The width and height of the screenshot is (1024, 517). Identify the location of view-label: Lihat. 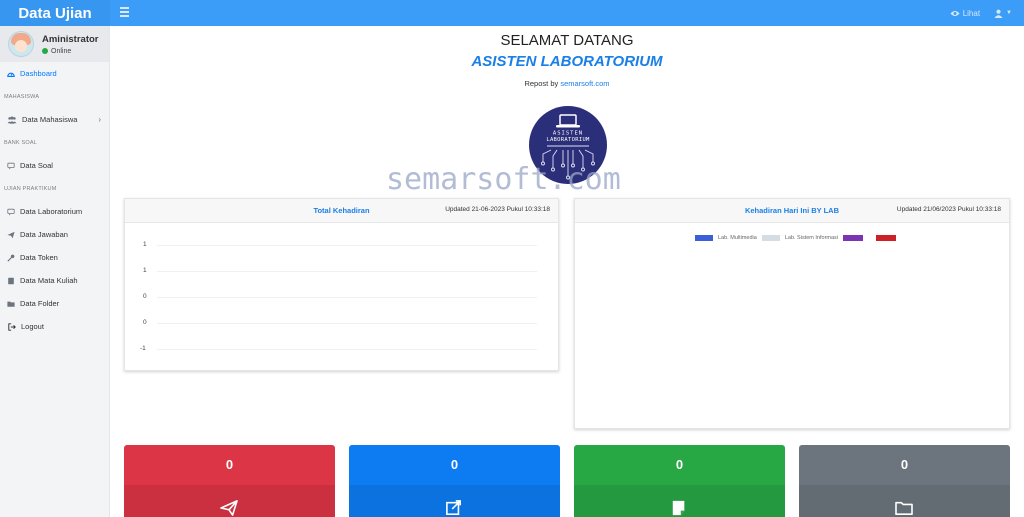
(971, 13).